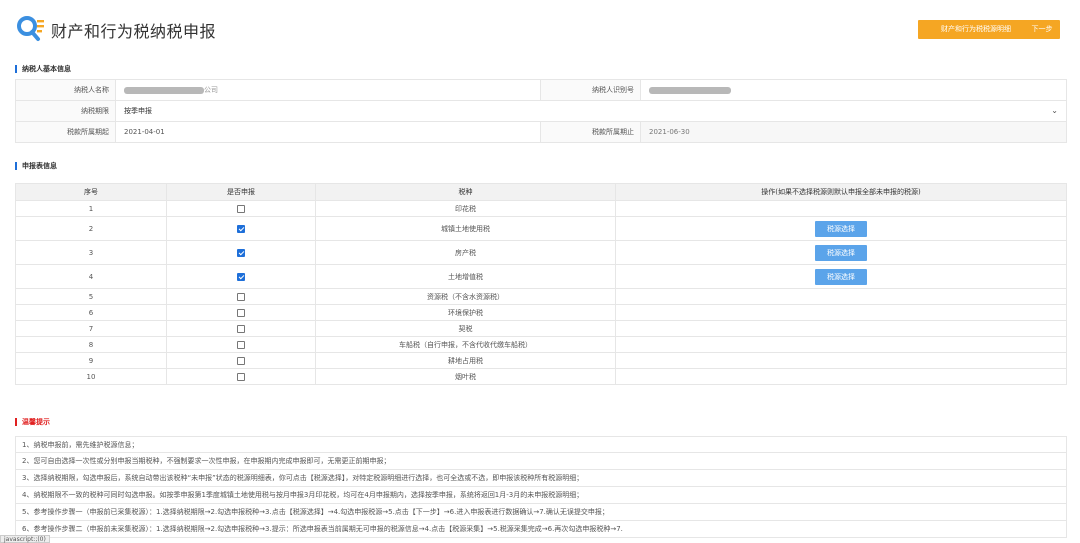  What do you see at coordinates (1054, 110) in the screenshot?
I see `chevron-down-icon: ⌄` at bounding box center [1054, 110].